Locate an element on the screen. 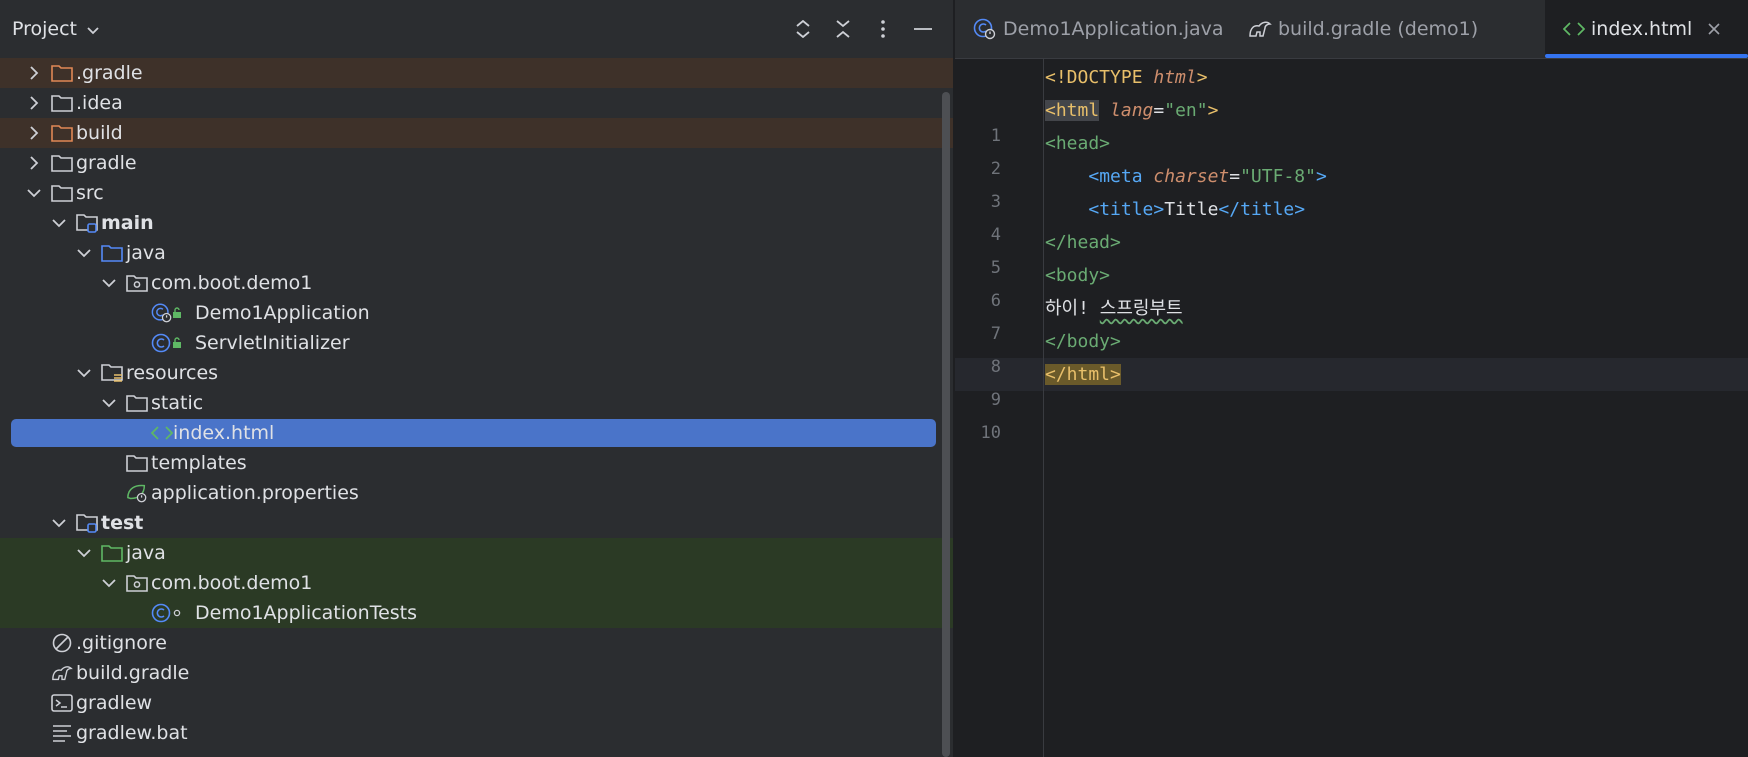  editor-tab-label: index.html is located at coordinates (1642, 29).